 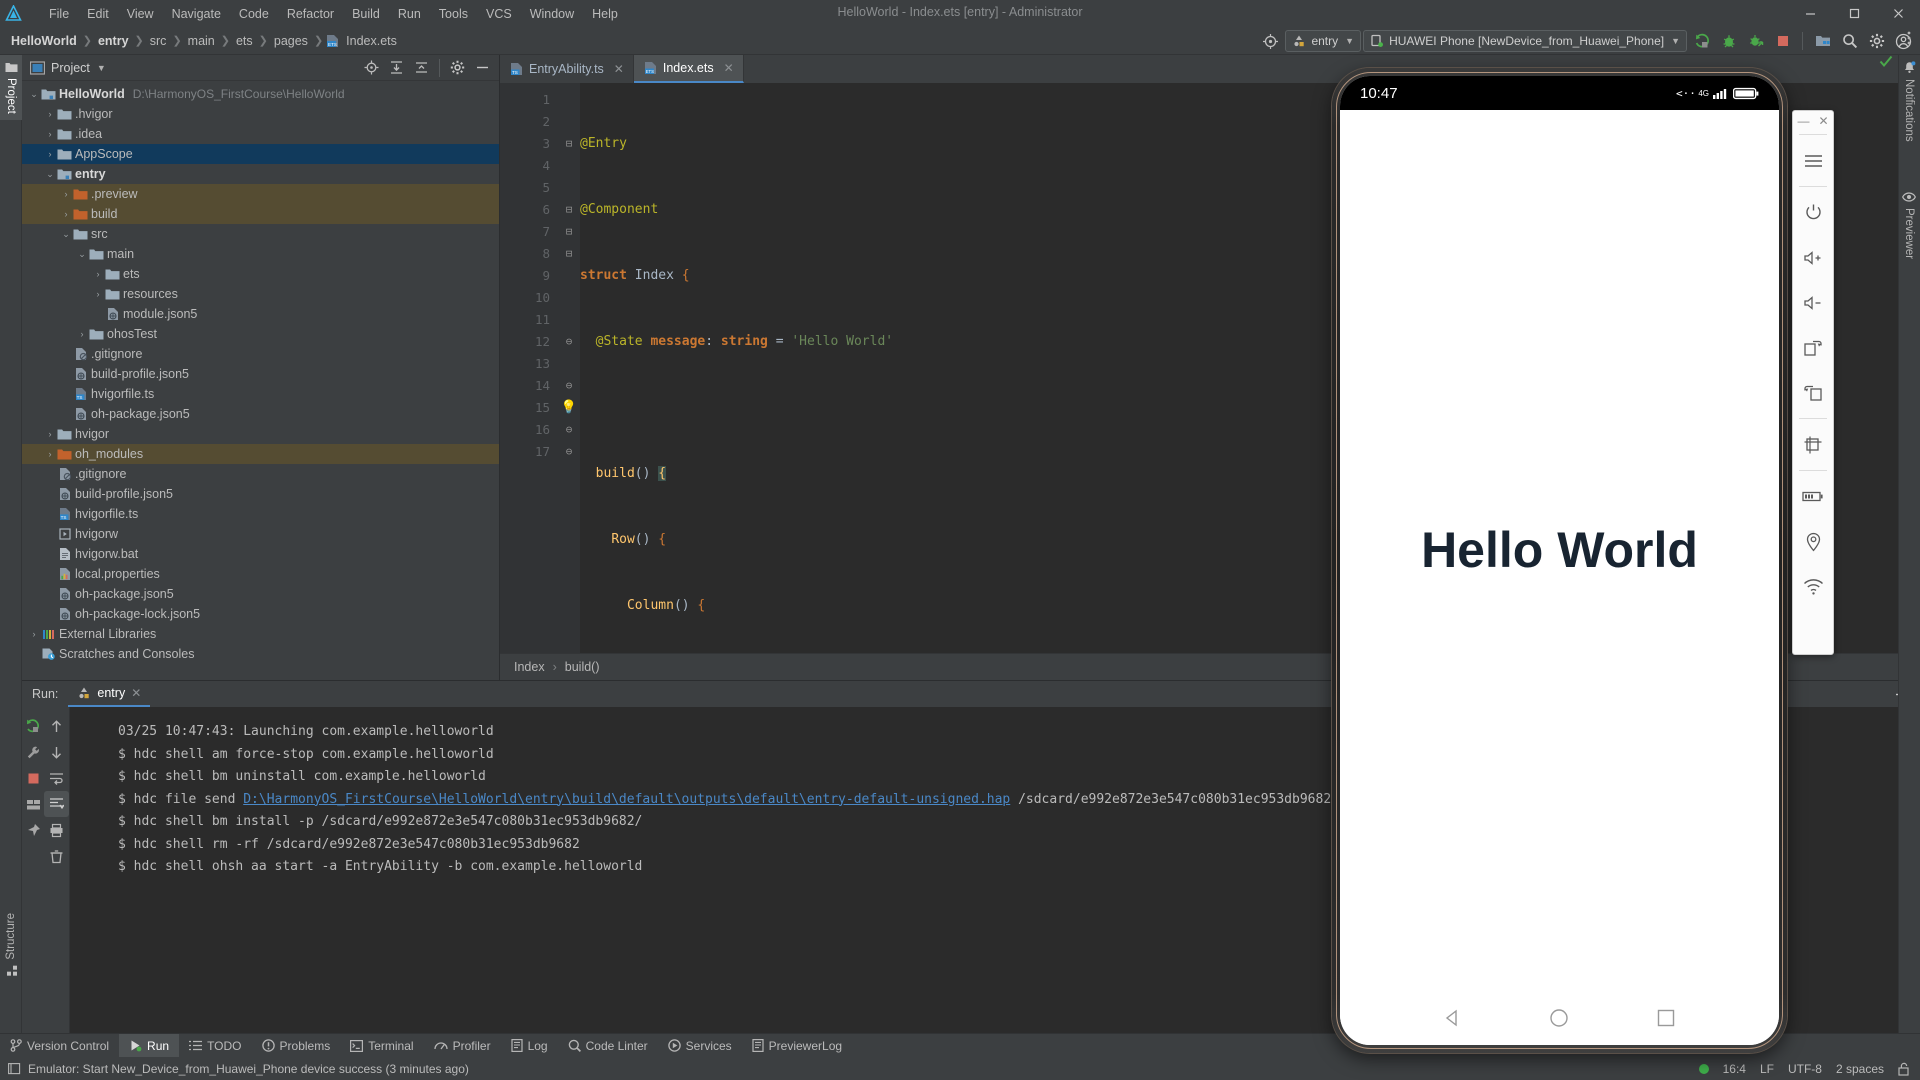 What do you see at coordinates (1813, 586) in the screenshot?
I see `wifi-icon` at bounding box center [1813, 586].